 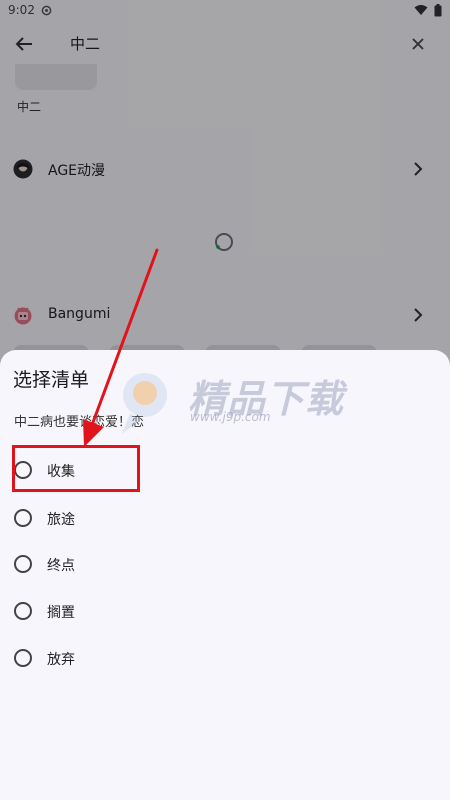 I want to click on list-option-journey: 旅途, so click(x=225, y=522).